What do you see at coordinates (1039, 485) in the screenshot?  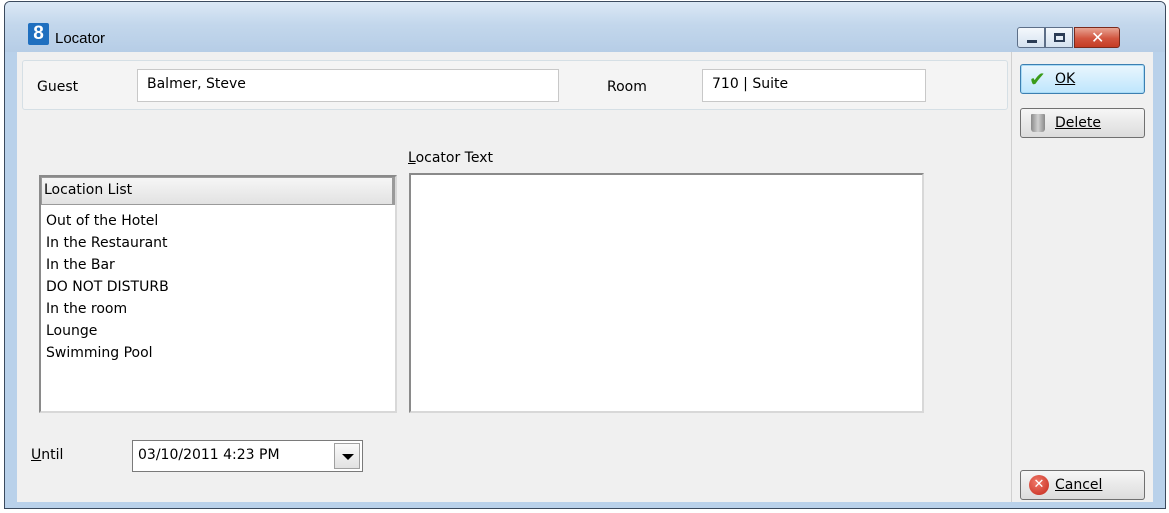 I see `cancel-icon: ✕` at bounding box center [1039, 485].